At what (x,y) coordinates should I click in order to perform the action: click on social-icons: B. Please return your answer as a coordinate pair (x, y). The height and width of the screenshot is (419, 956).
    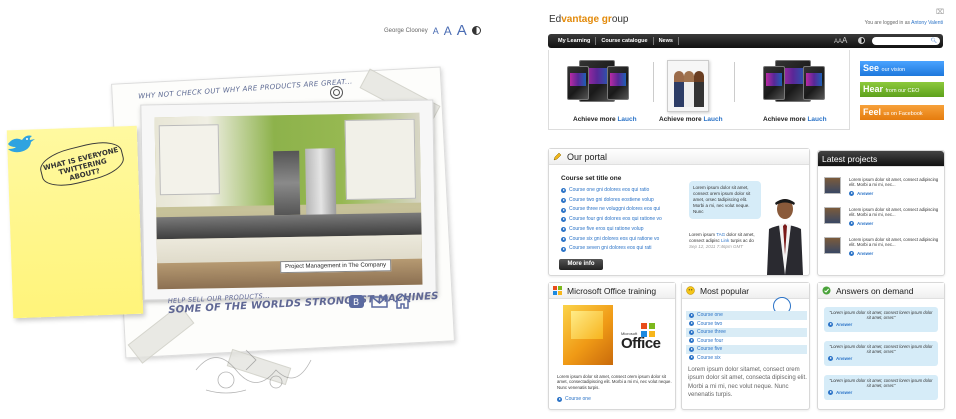
    Looking at the image, I should click on (379, 301).